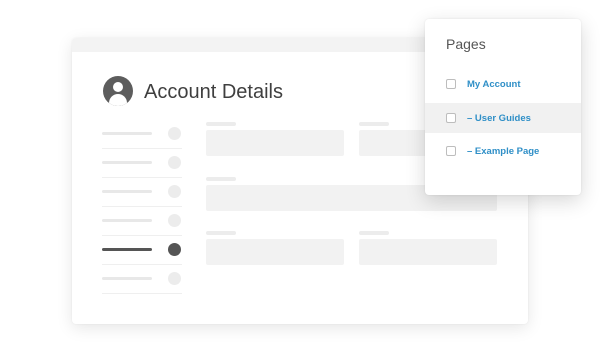  Describe the element at coordinates (213, 92) in the screenshot. I see `page-title: Account Details` at that location.